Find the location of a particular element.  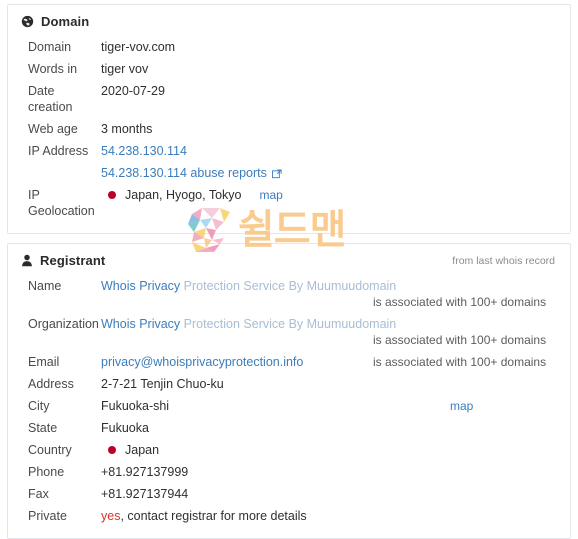

date-creation-value: 2020-07-29 is located at coordinates (133, 91).